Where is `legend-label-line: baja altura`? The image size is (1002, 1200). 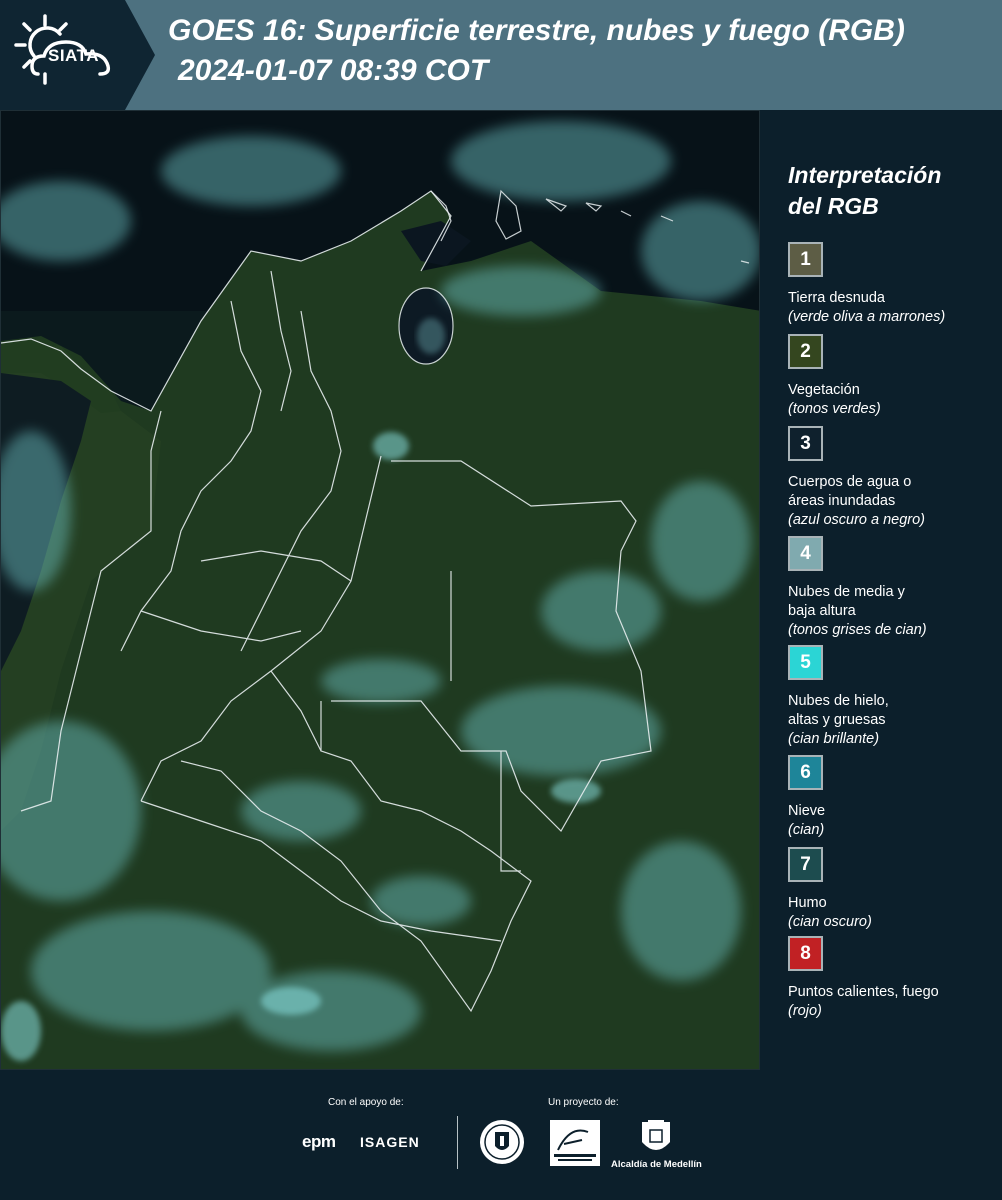 legend-label-line: baja altura is located at coordinates (822, 611).